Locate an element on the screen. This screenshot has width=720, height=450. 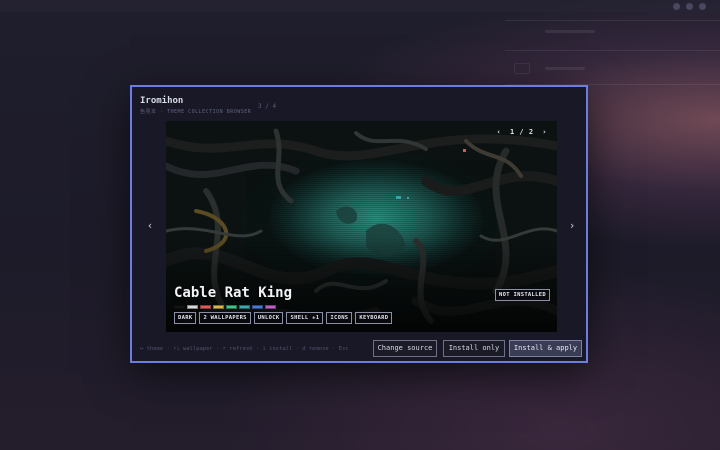
wallpaper-next-button: › is located at coordinates (544, 132).